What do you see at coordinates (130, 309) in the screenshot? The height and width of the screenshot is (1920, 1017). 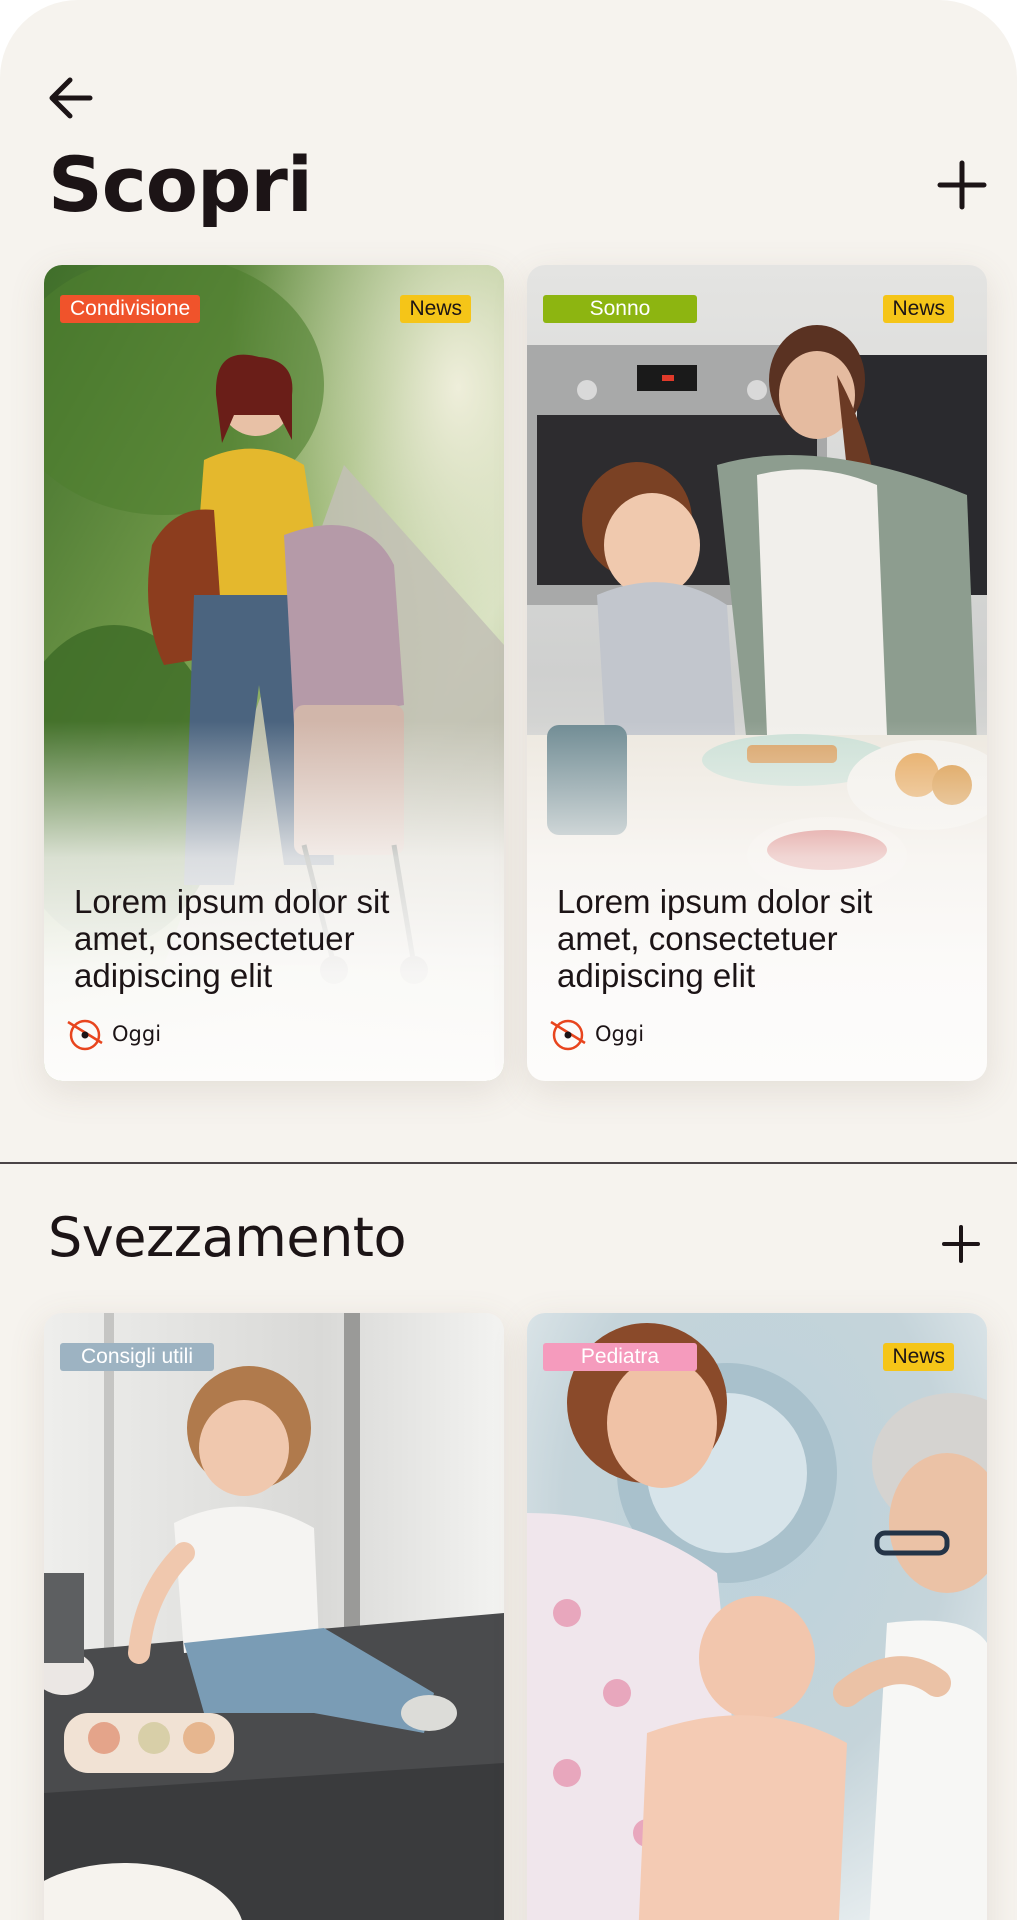 I see `category-tag: Condivisione` at bounding box center [130, 309].